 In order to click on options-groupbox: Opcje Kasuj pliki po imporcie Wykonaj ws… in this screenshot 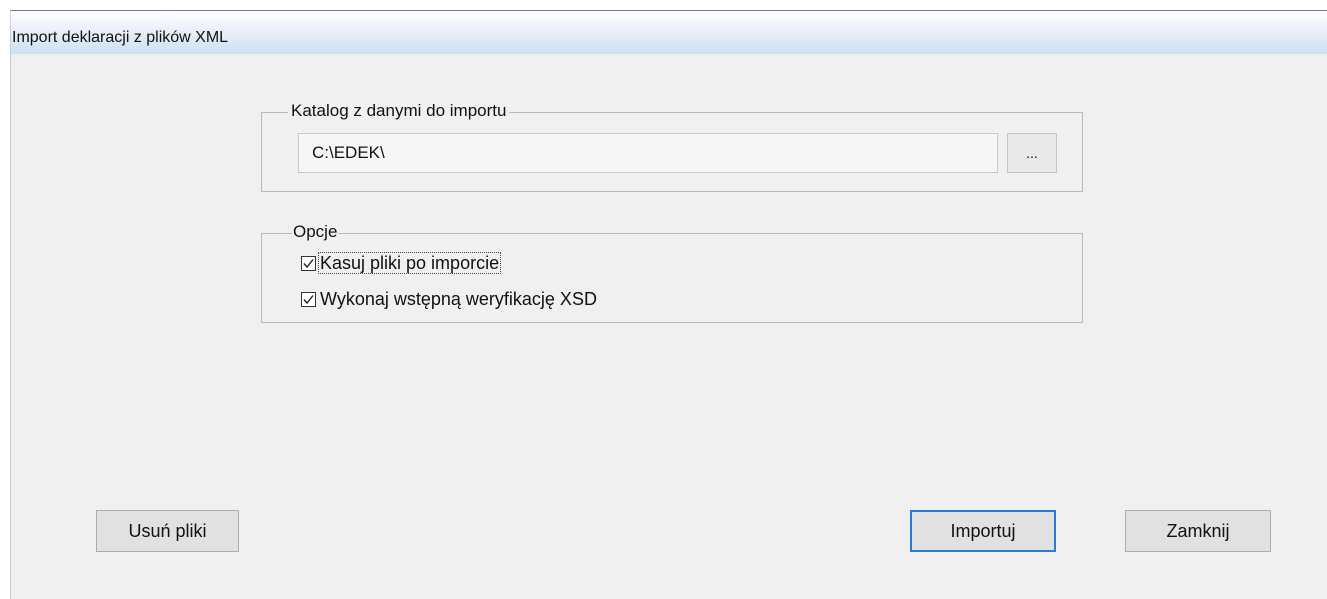, I will do `click(672, 272)`.